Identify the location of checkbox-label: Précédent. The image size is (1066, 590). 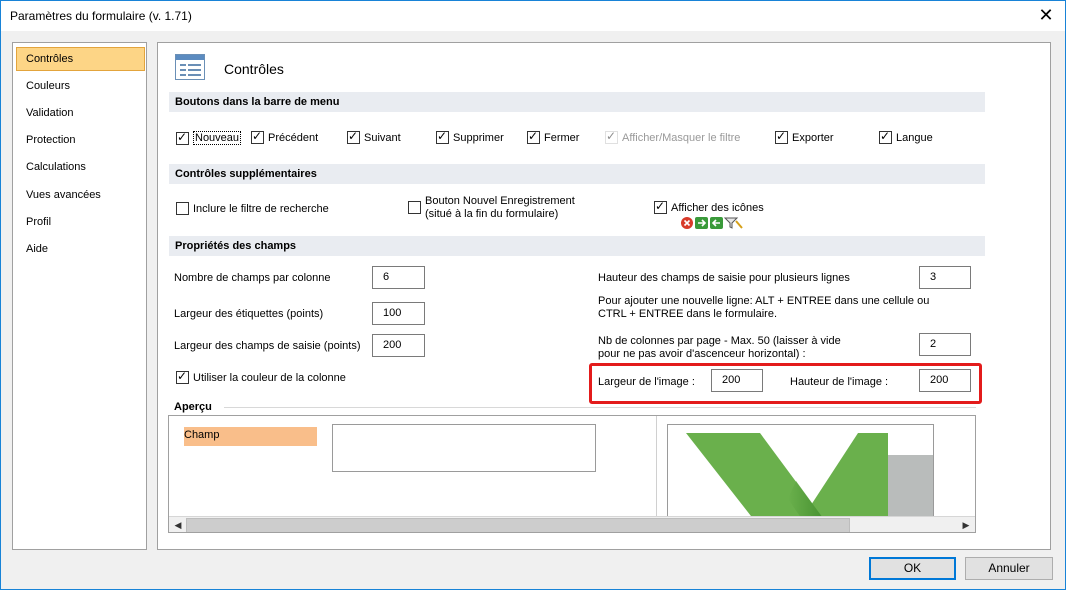
(293, 137).